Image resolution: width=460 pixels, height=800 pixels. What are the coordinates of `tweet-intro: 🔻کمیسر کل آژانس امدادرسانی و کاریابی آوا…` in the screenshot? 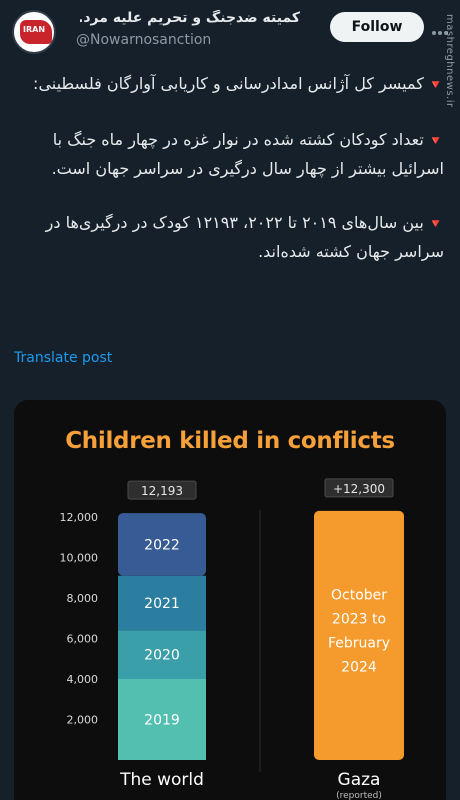 It's located at (238, 83).